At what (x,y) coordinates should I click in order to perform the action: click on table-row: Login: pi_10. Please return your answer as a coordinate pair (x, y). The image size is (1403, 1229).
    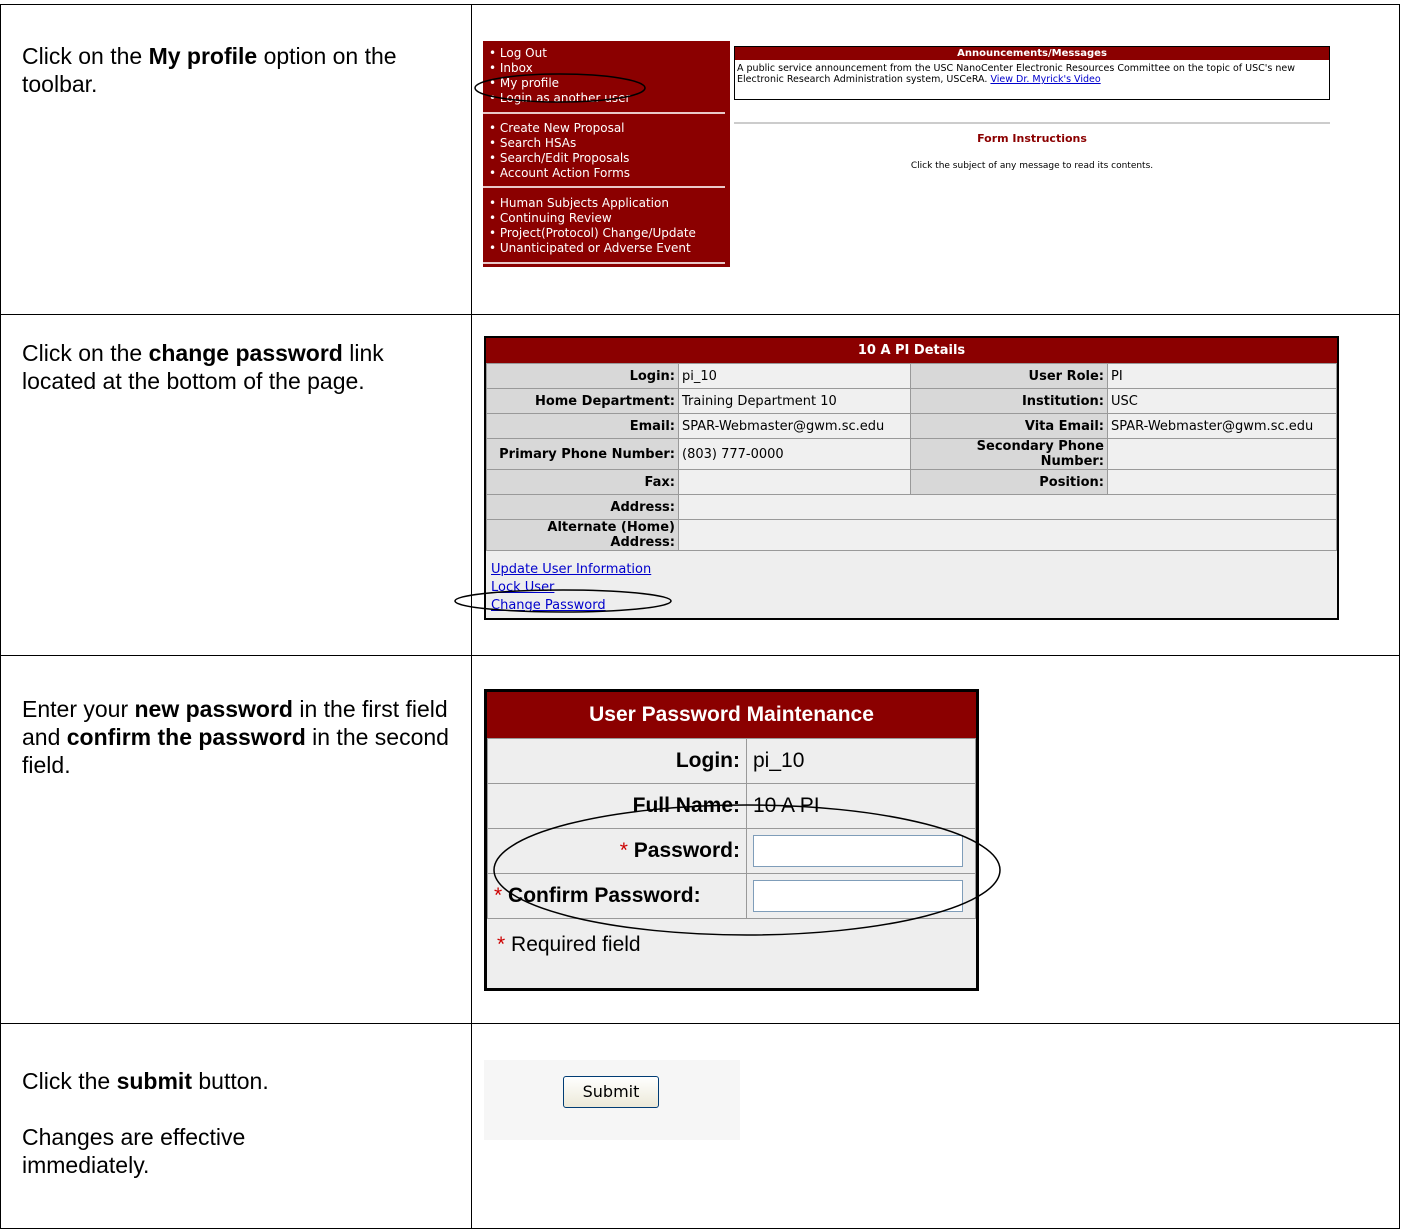
    Looking at the image, I should click on (731, 761).